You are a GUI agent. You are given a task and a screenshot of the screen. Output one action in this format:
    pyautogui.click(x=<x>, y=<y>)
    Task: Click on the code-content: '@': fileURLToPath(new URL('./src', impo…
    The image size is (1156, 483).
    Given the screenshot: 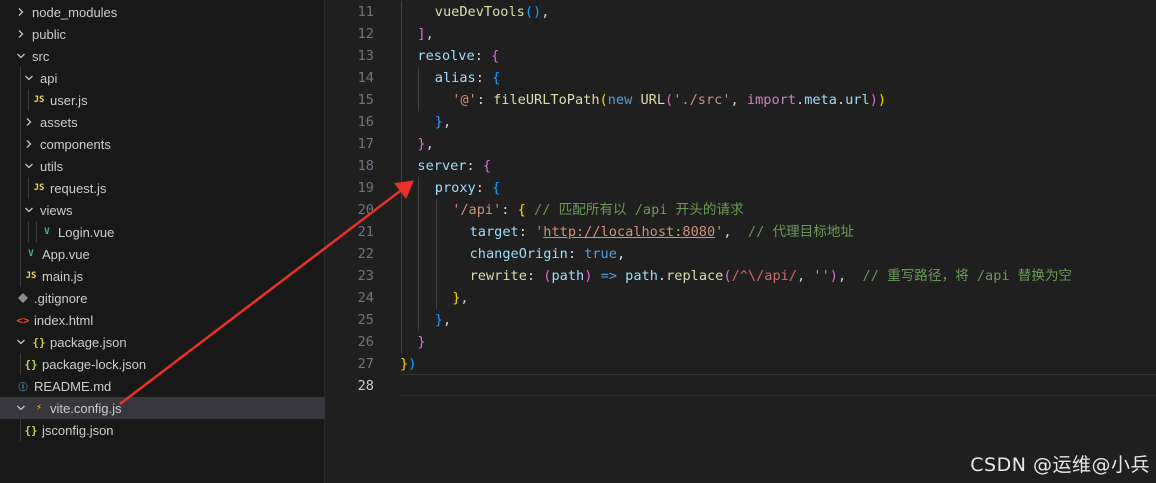 What is the action you would take?
    pyautogui.click(x=669, y=100)
    